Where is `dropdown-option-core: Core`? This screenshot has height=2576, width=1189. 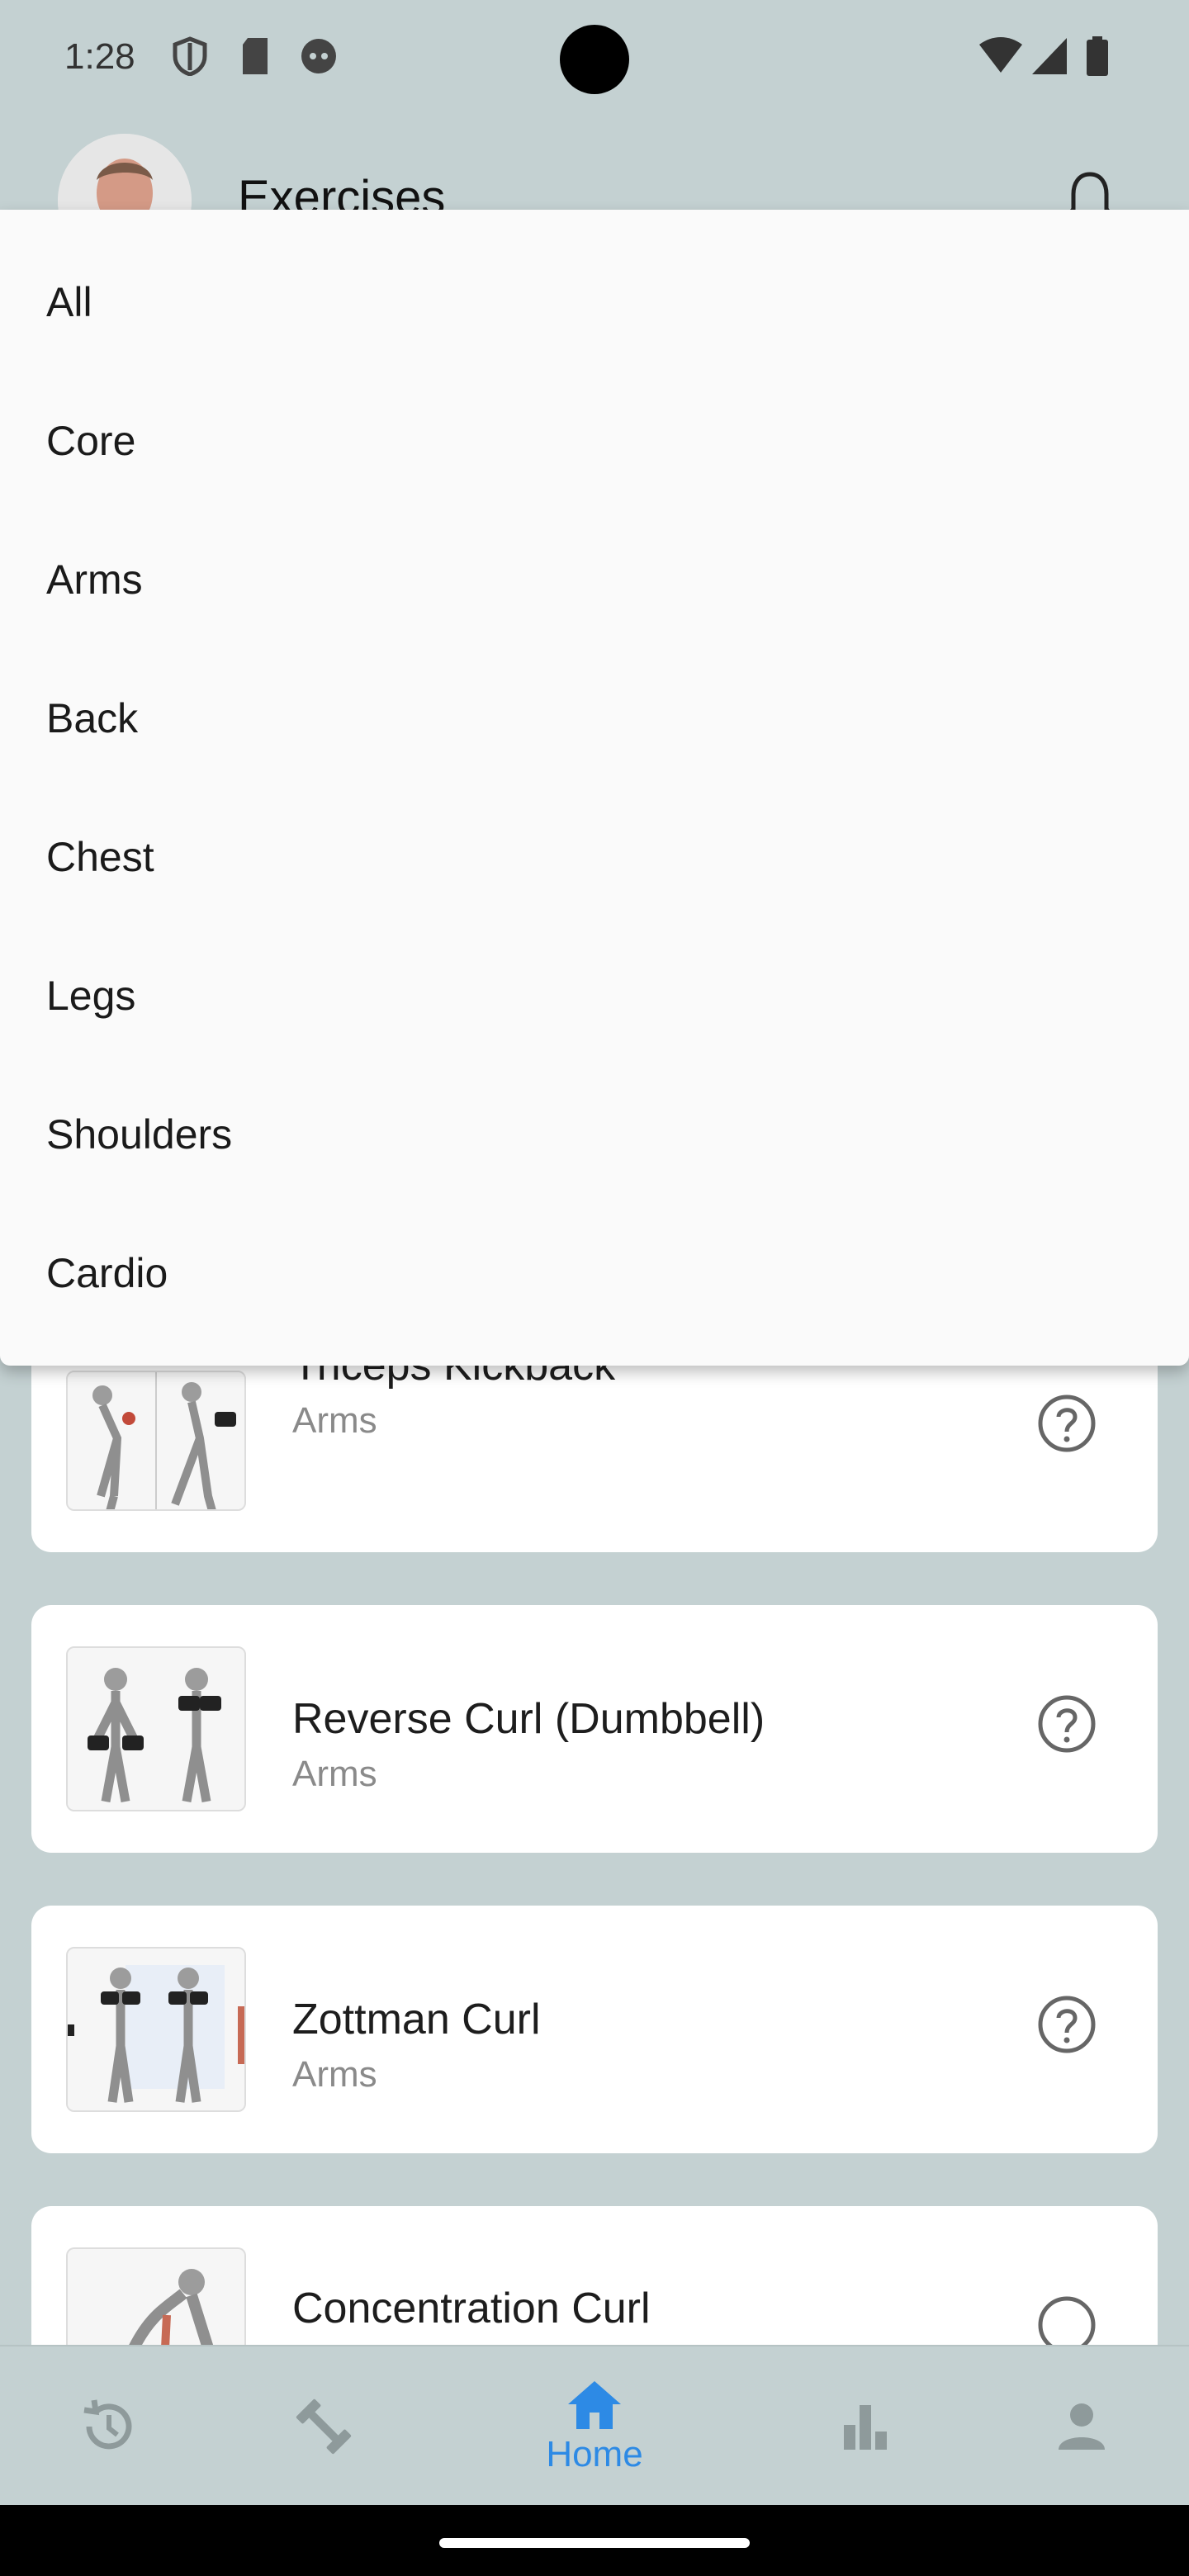 dropdown-option-core: Core is located at coordinates (594, 441).